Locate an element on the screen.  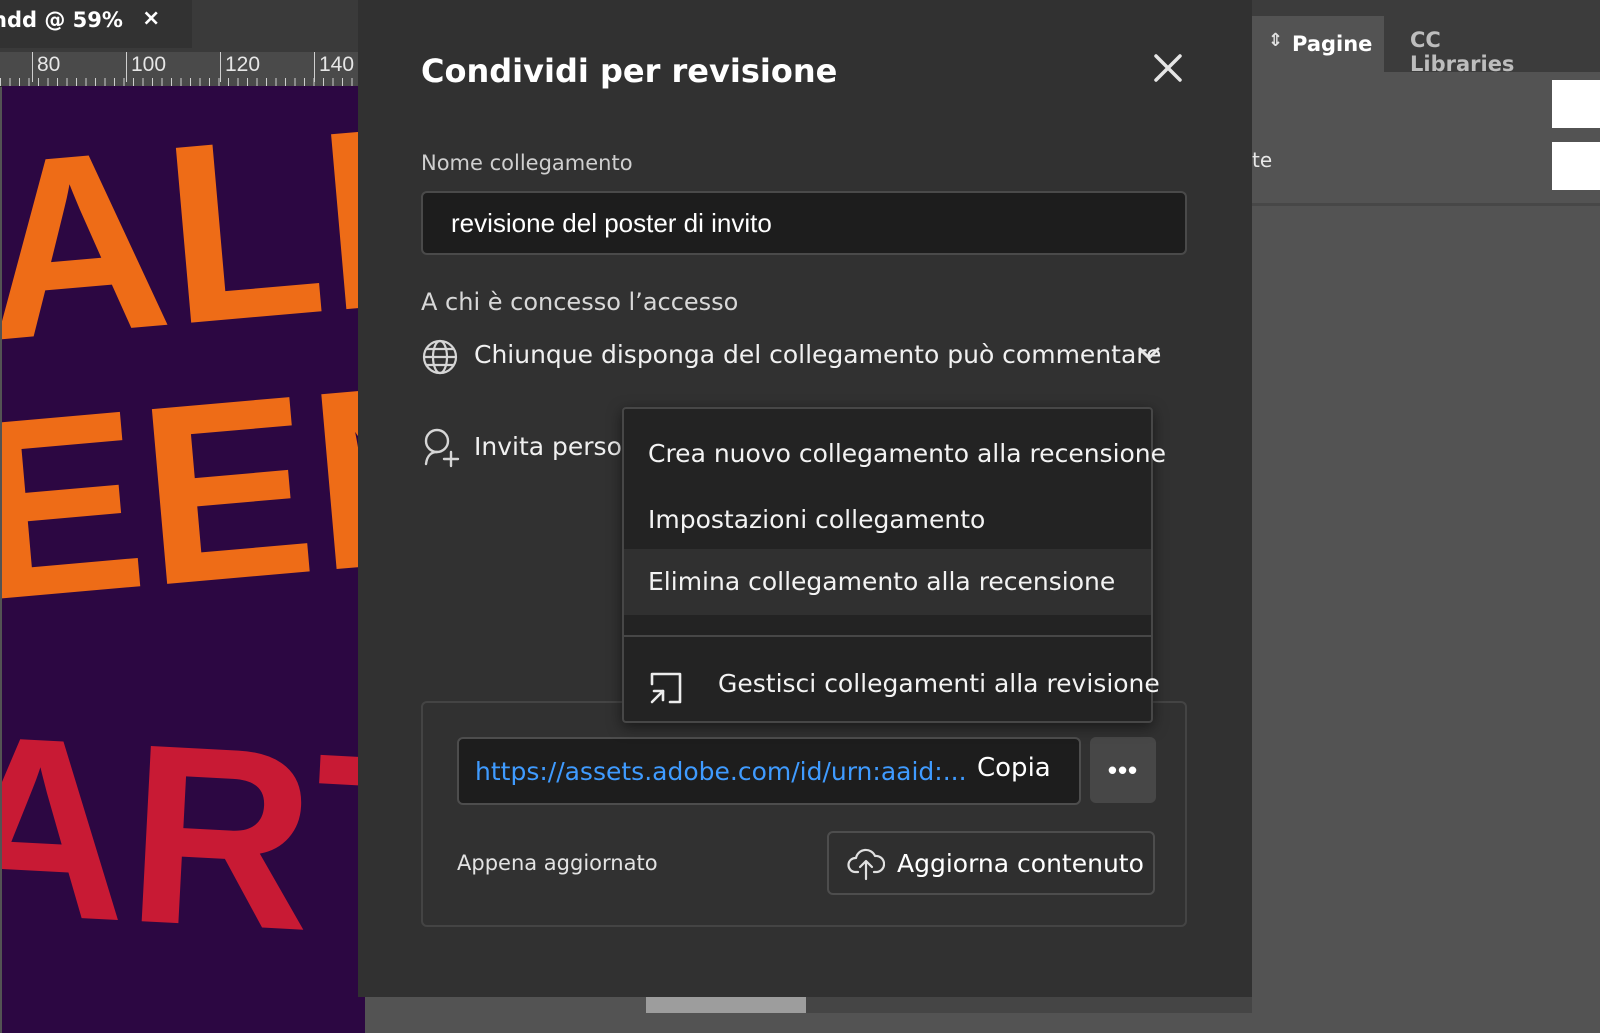
chevron-down-icon is located at coordinates (1149, 356).